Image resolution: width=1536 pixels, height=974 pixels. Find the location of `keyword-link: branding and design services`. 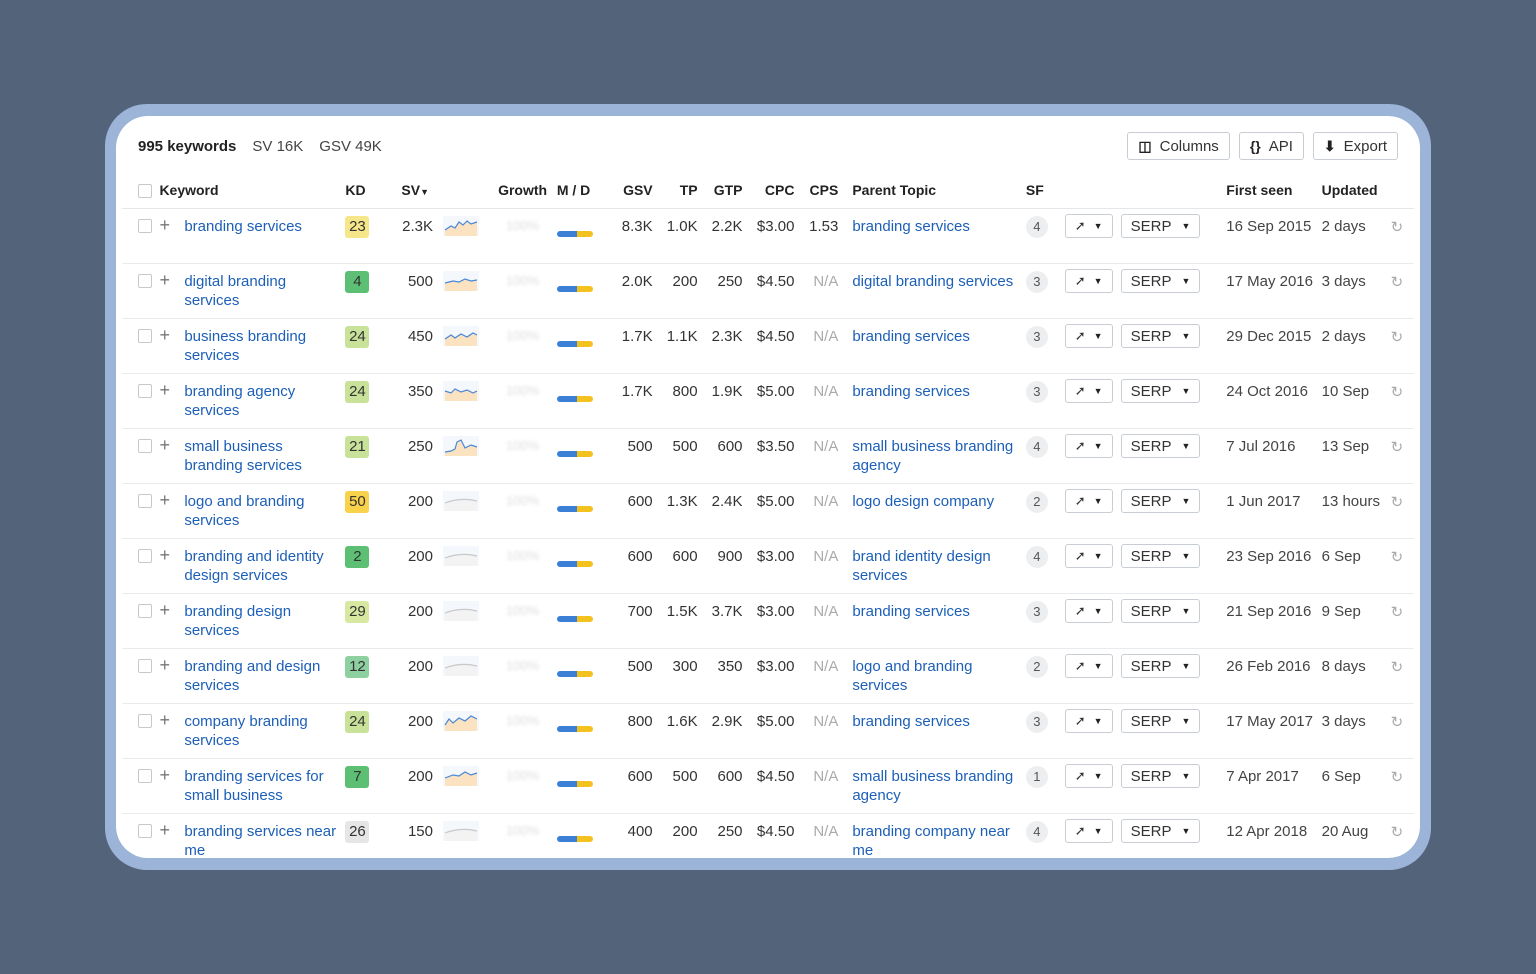

keyword-link: branding and design services is located at coordinates (261, 676).